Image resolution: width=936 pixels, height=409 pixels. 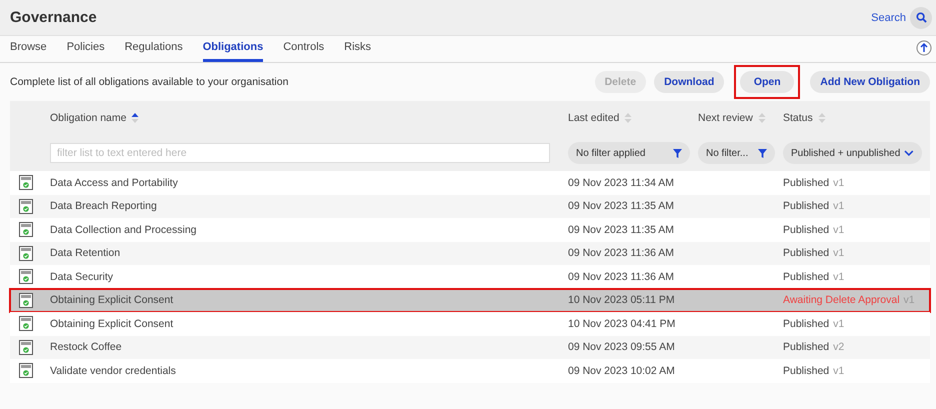 I want to click on app-title: Governance, so click(x=53, y=17).